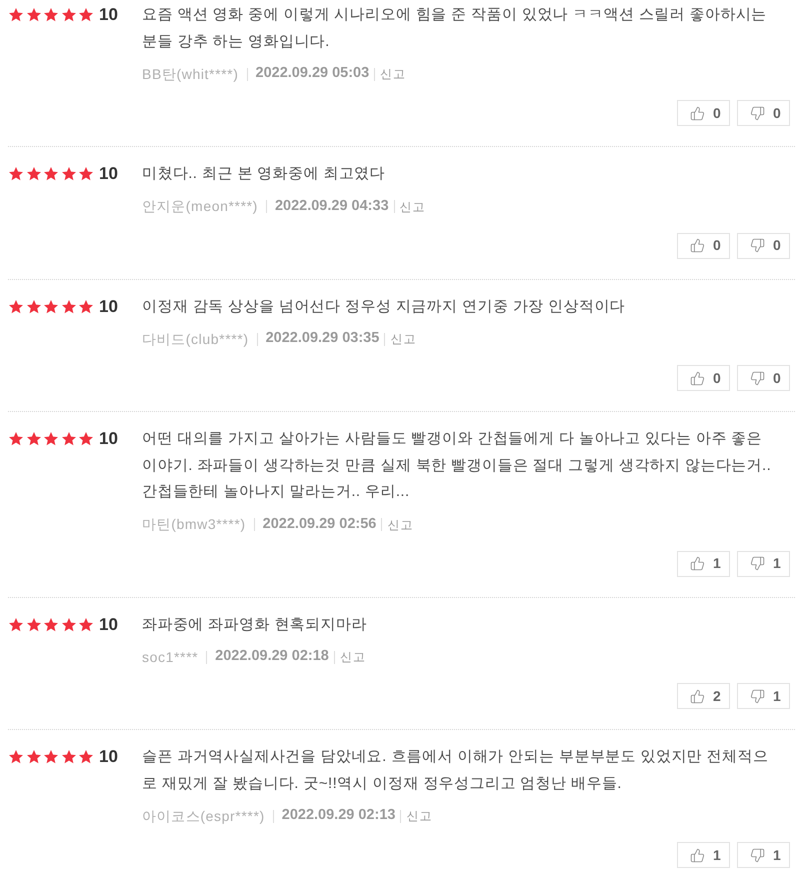 The width and height of the screenshot is (800, 877). I want to click on user-name: 다비드(club****), so click(195, 339).